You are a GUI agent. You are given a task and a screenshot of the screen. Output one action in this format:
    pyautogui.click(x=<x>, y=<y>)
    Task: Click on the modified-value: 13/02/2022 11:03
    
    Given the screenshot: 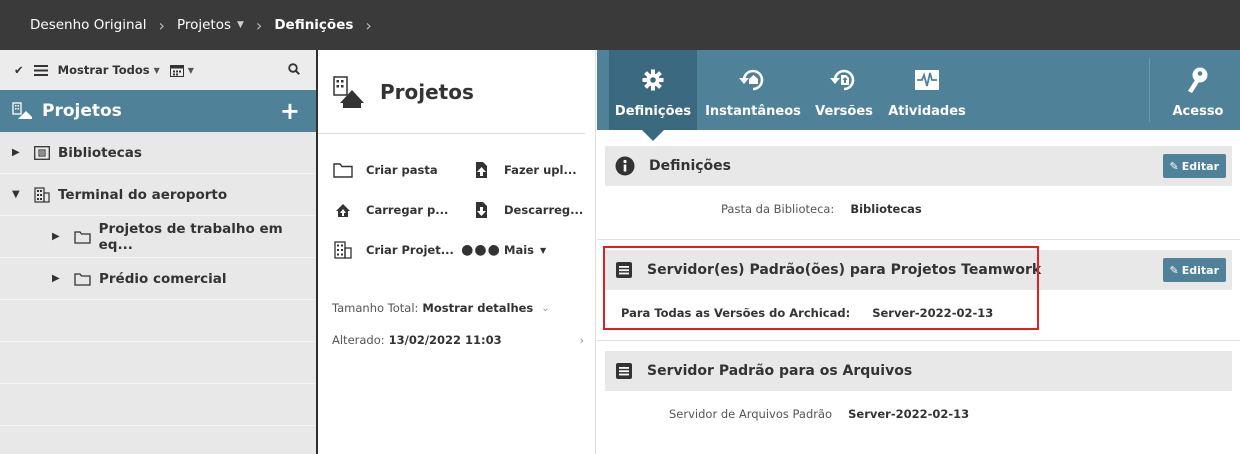 What is the action you would take?
    pyautogui.click(x=445, y=340)
    